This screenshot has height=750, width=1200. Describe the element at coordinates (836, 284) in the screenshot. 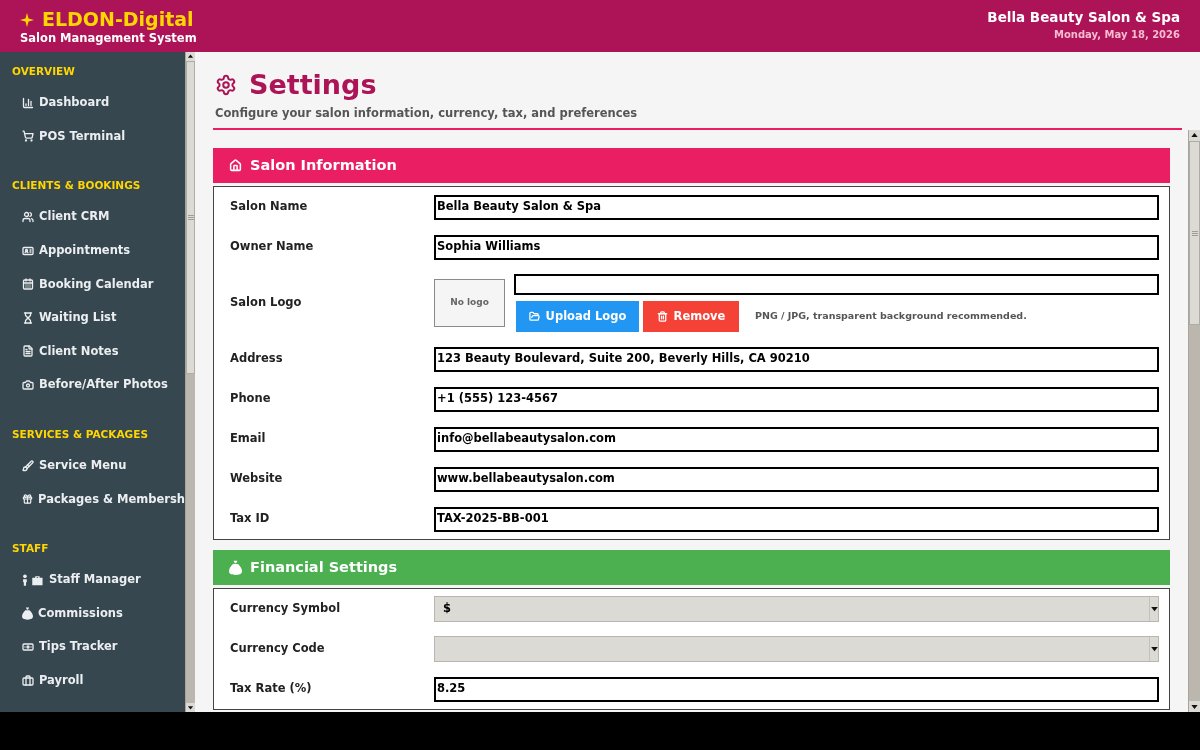

I see `file-field` at that location.